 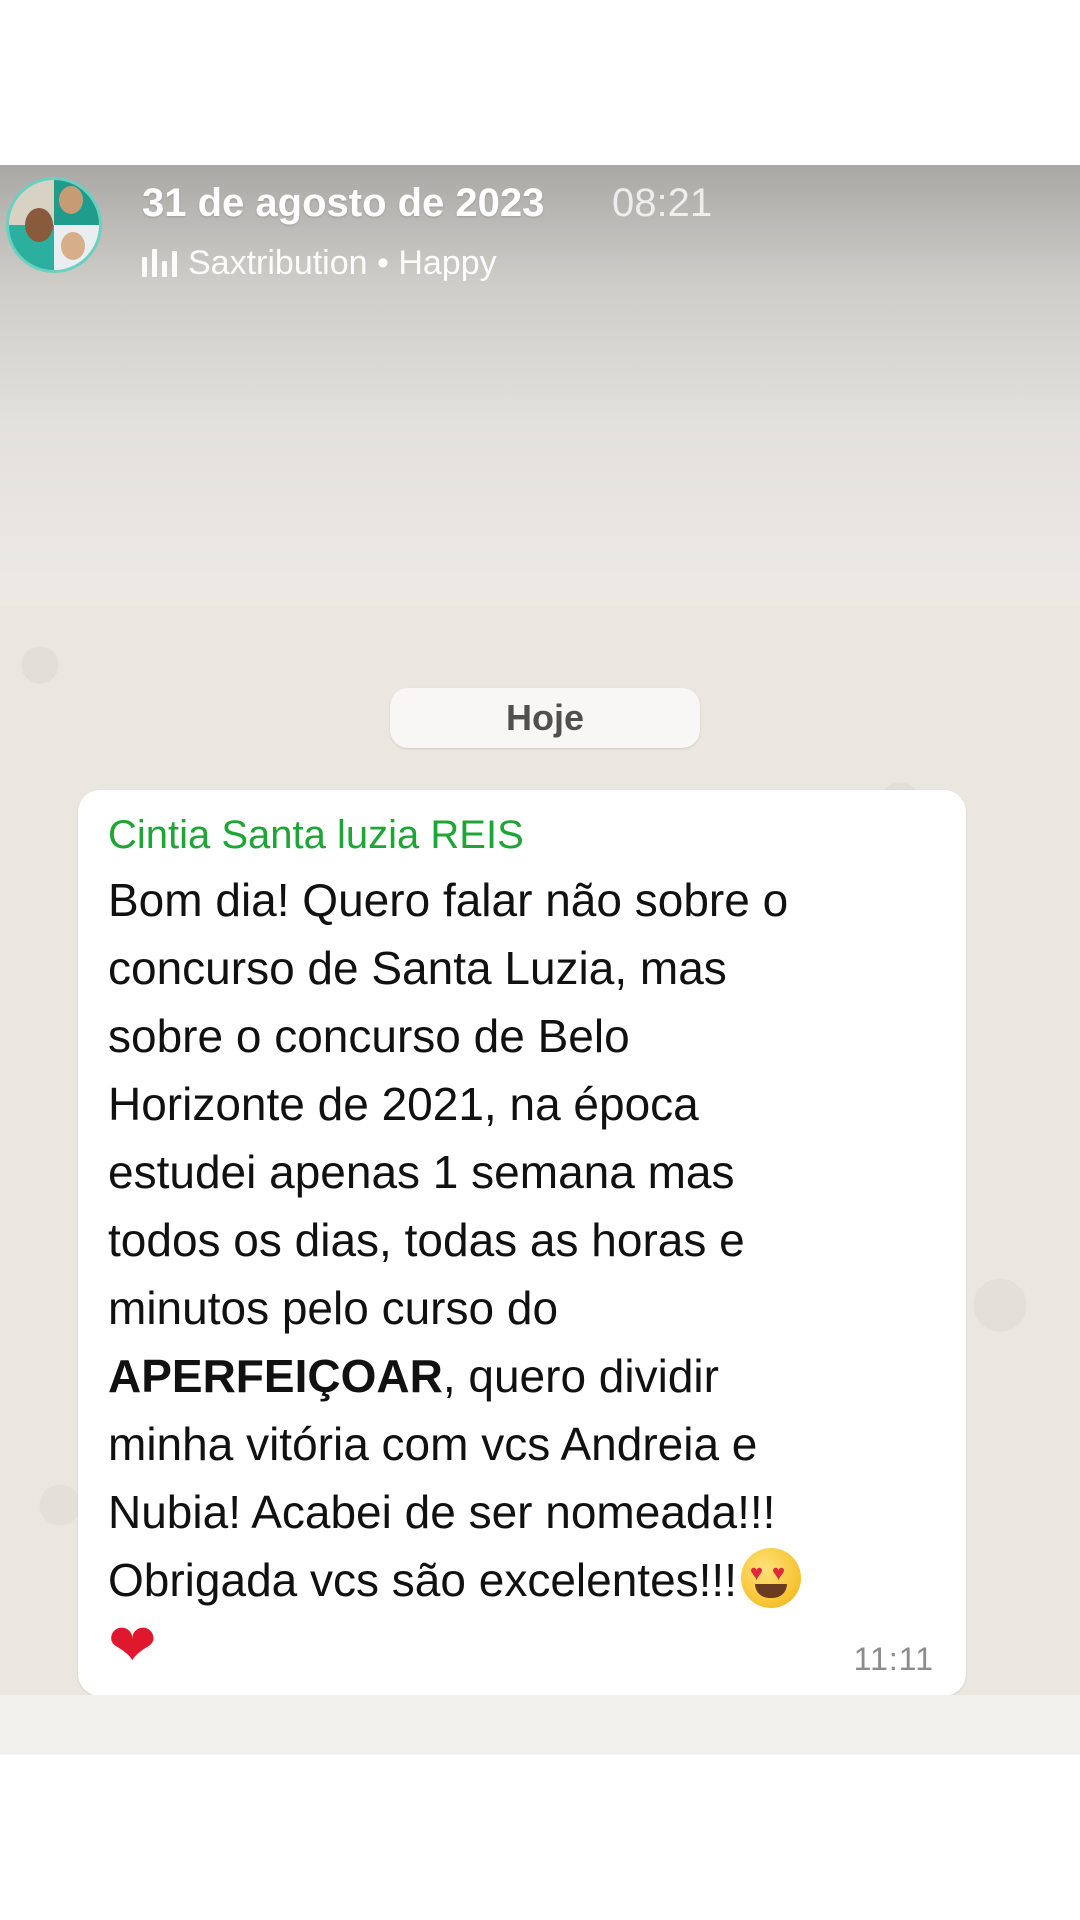 I want to click on message-line: Nubia! Acabei de ser nomeada!!!, so click(x=442, y=1512).